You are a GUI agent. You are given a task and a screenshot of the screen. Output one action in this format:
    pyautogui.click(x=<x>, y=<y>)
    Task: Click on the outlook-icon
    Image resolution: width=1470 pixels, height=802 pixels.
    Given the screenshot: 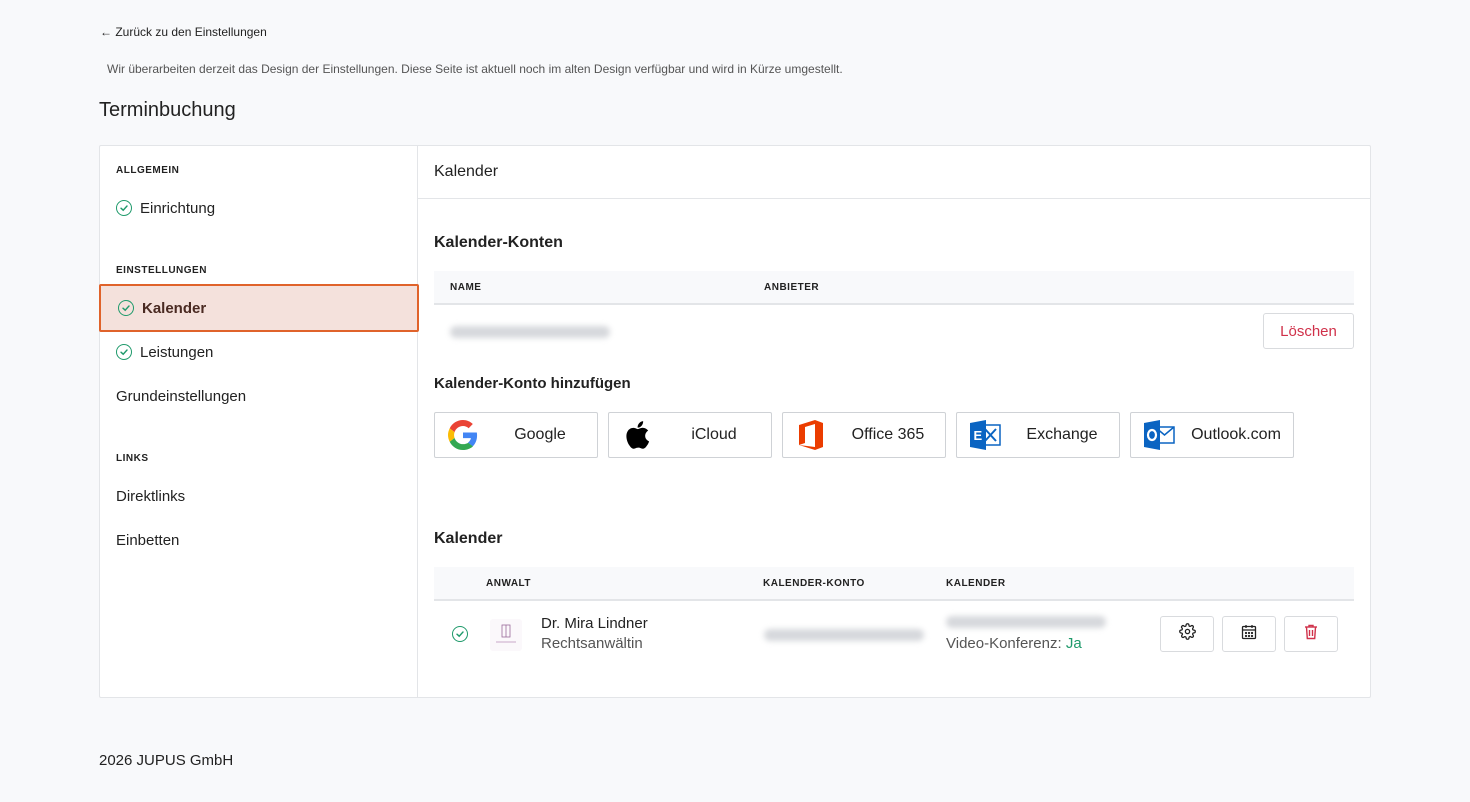 What is the action you would take?
    pyautogui.click(x=1159, y=435)
    